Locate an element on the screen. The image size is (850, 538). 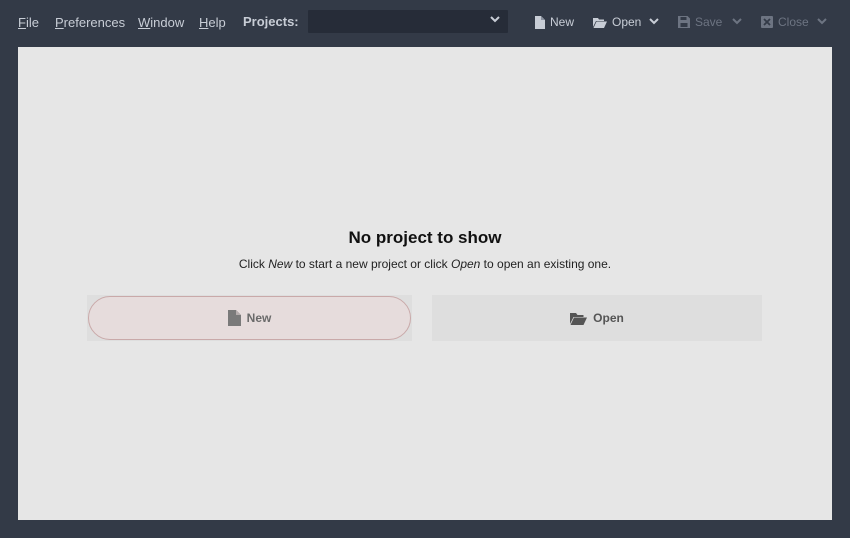
toolbar-save-label: Save is located at coordinates (709, 22).